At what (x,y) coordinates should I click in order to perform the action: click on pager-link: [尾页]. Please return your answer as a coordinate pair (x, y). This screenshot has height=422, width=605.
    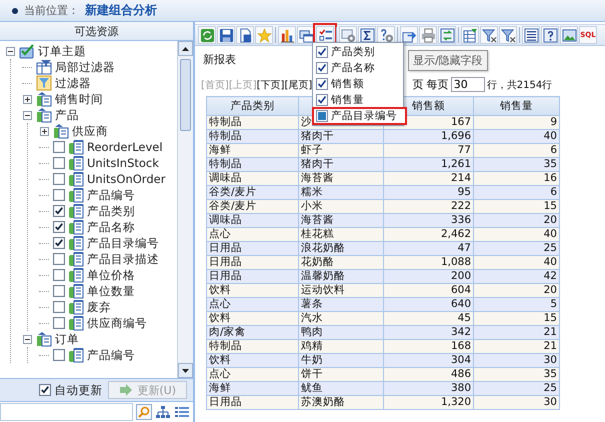
    Looking at the image, I should click on (298, 85).